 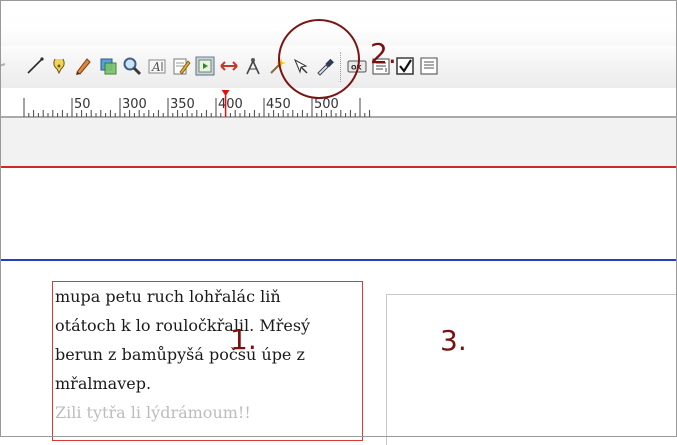 I want to click on ruler-scale: 50 300 350 400 450 500, so click(x=338, y=104).